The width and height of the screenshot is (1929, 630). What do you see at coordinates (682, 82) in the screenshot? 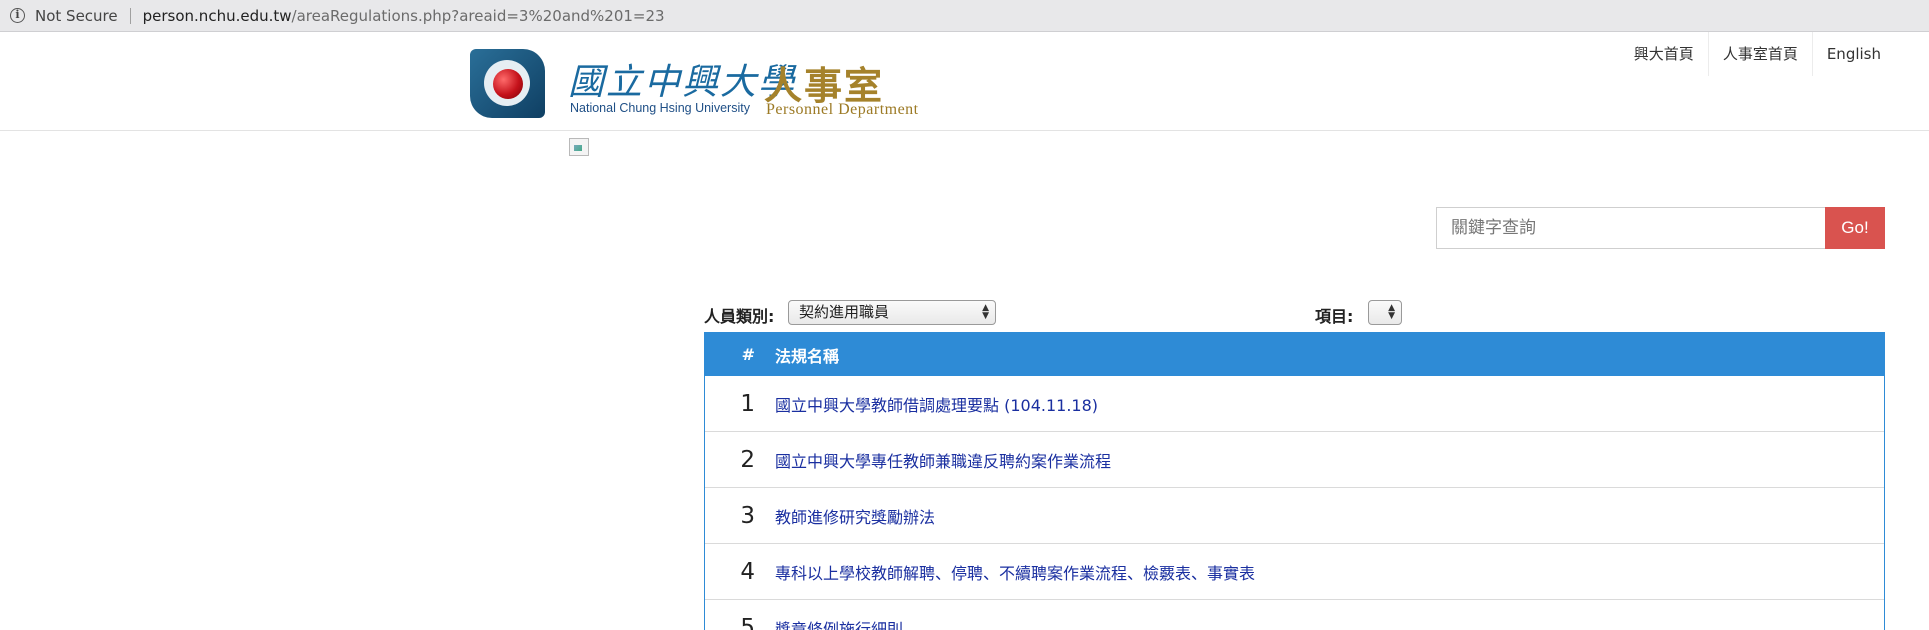
I see `university-name-zh: 國立中興大學` at bounding box center [682, 82].